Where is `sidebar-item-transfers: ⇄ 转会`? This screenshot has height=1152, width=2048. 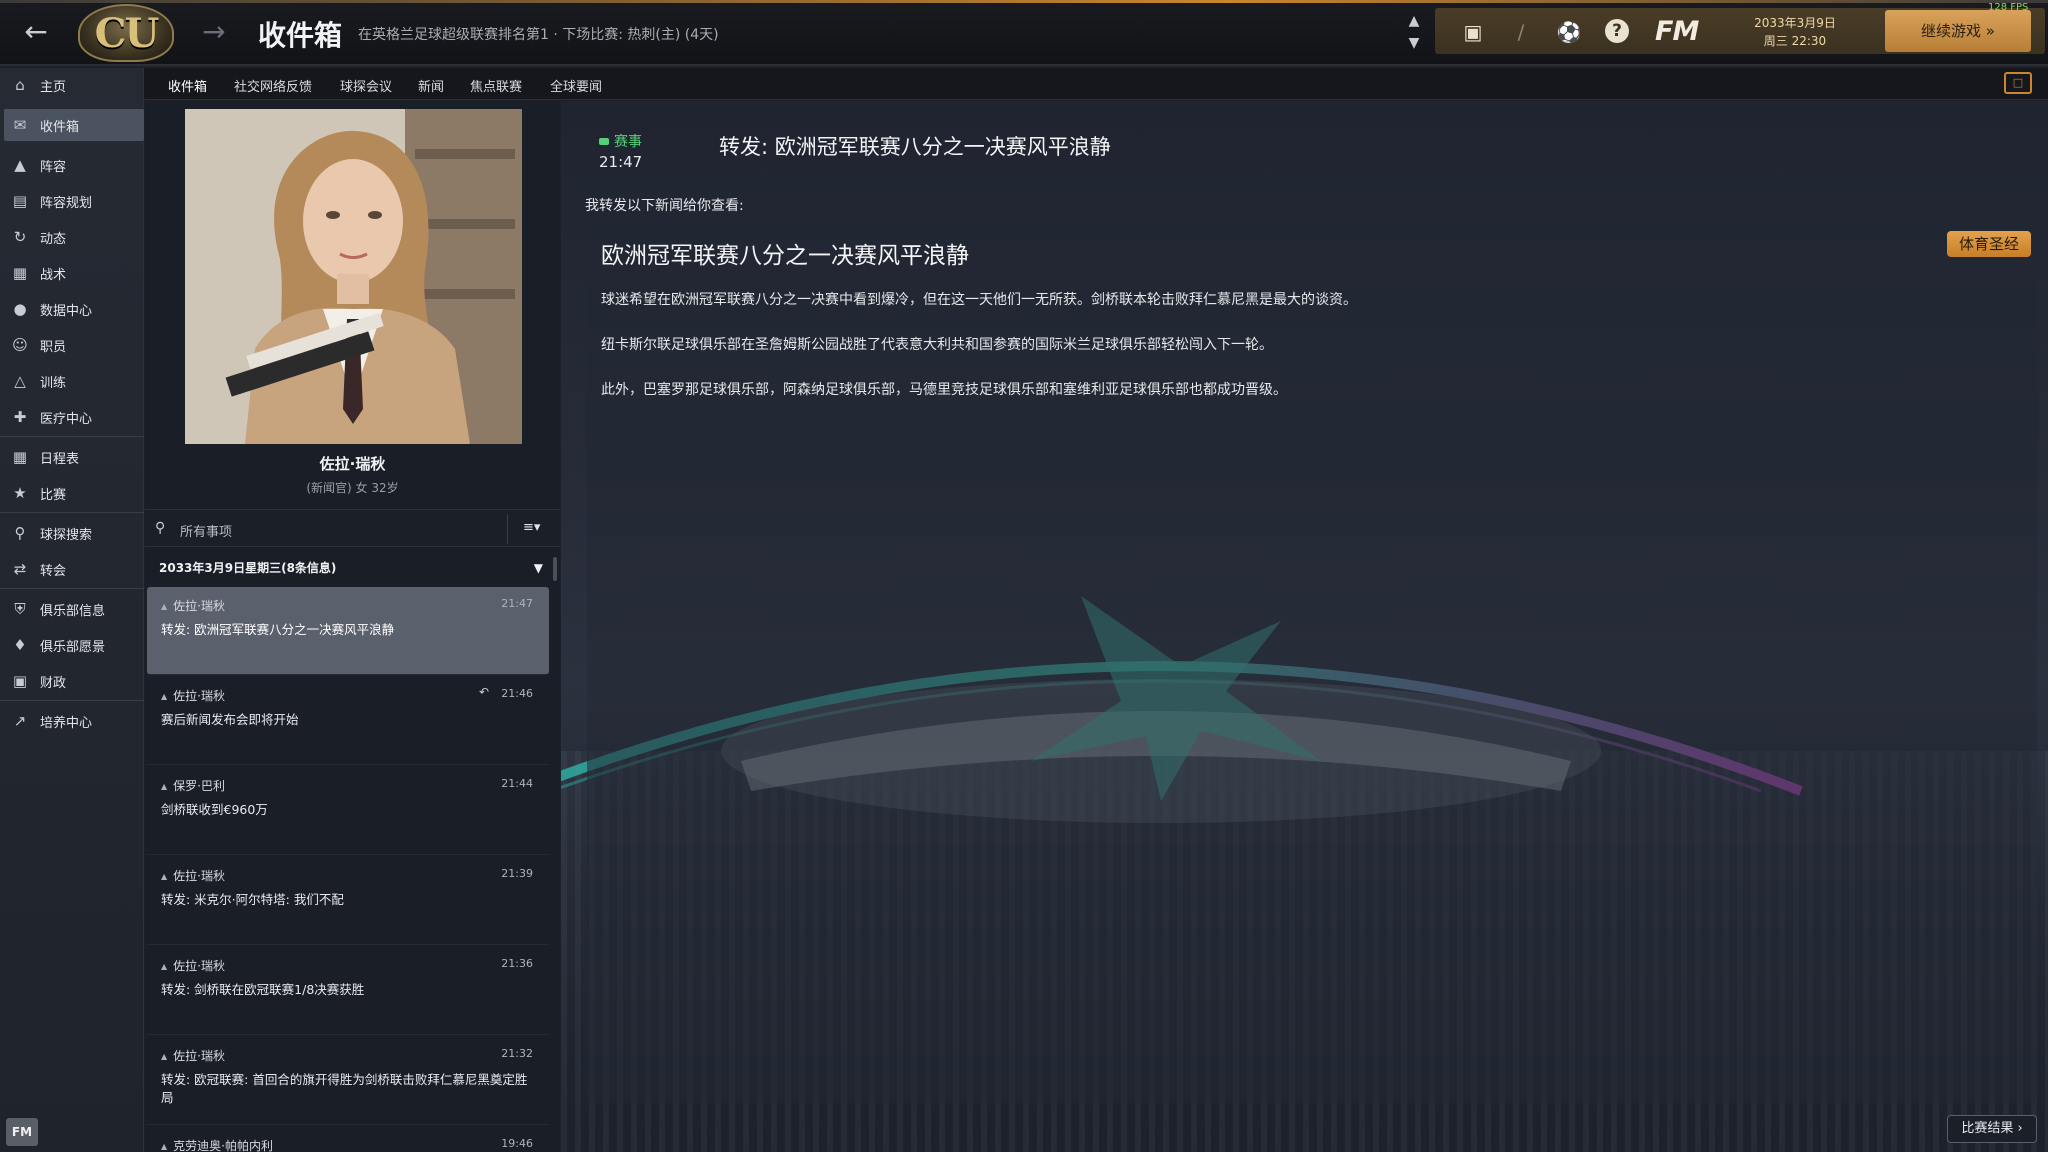
sidebar-item-transfers: ⇄ 转会 is located at coordinates (74, 569).